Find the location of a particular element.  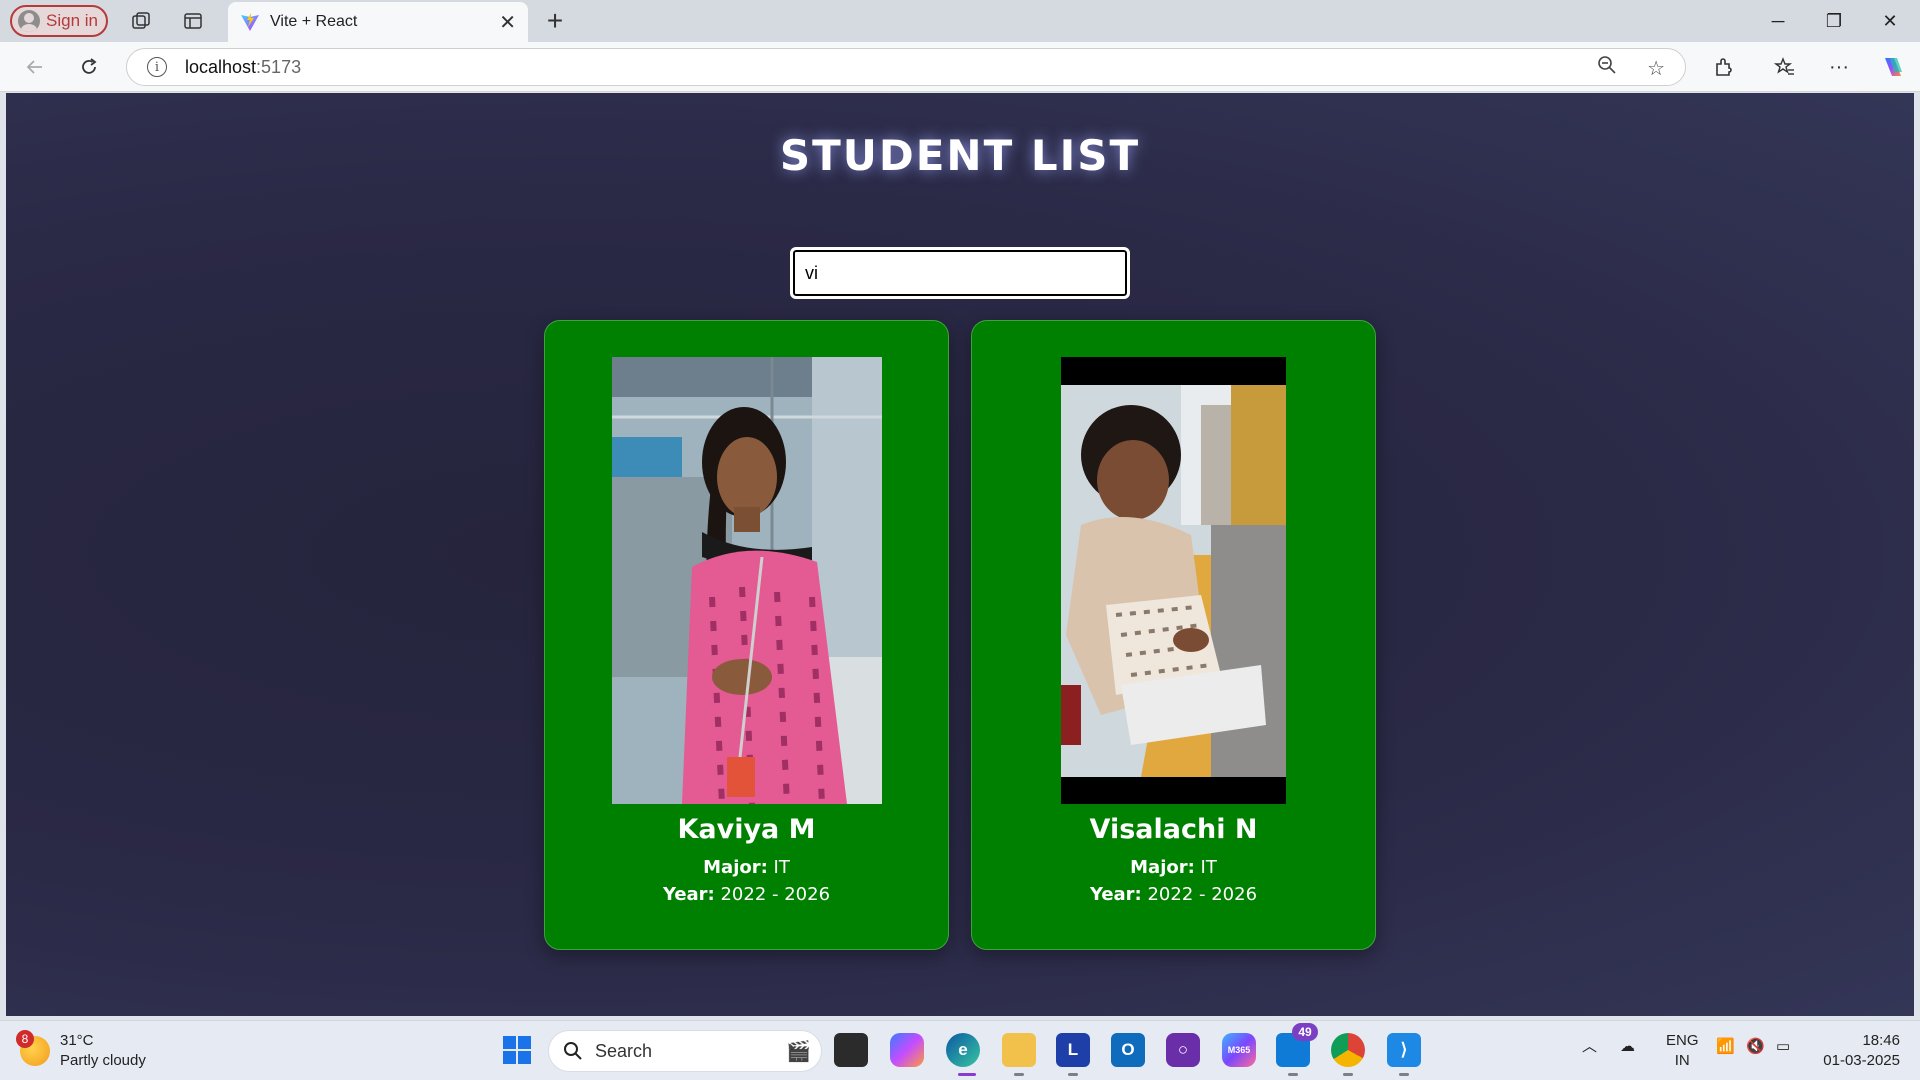

language-line2: IN is located at coordinates (1682, 1060).